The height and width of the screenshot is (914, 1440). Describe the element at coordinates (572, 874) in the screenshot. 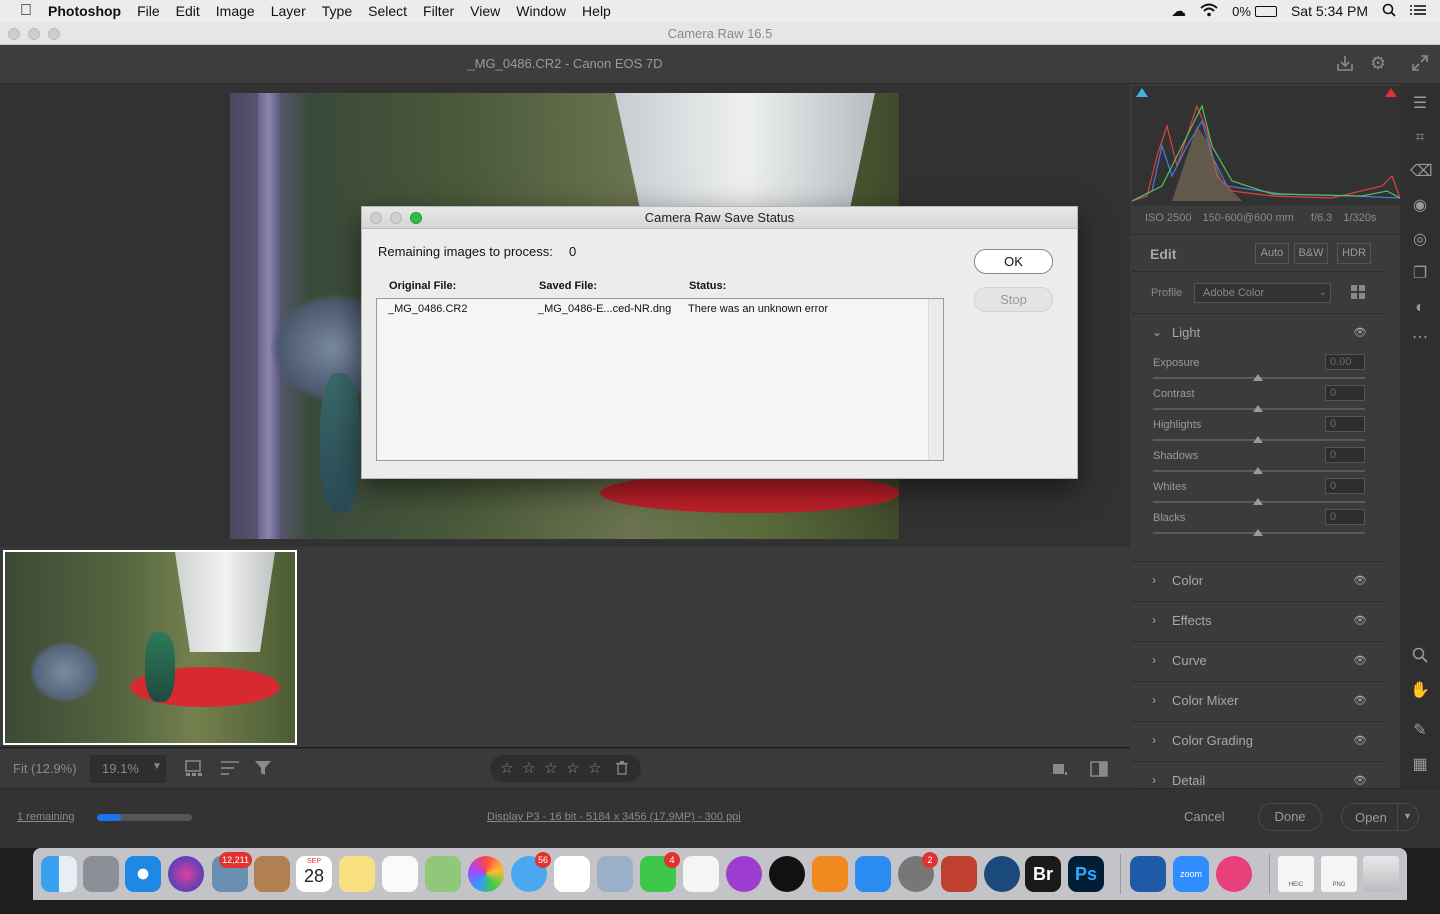

I see `news-icon` at that location.